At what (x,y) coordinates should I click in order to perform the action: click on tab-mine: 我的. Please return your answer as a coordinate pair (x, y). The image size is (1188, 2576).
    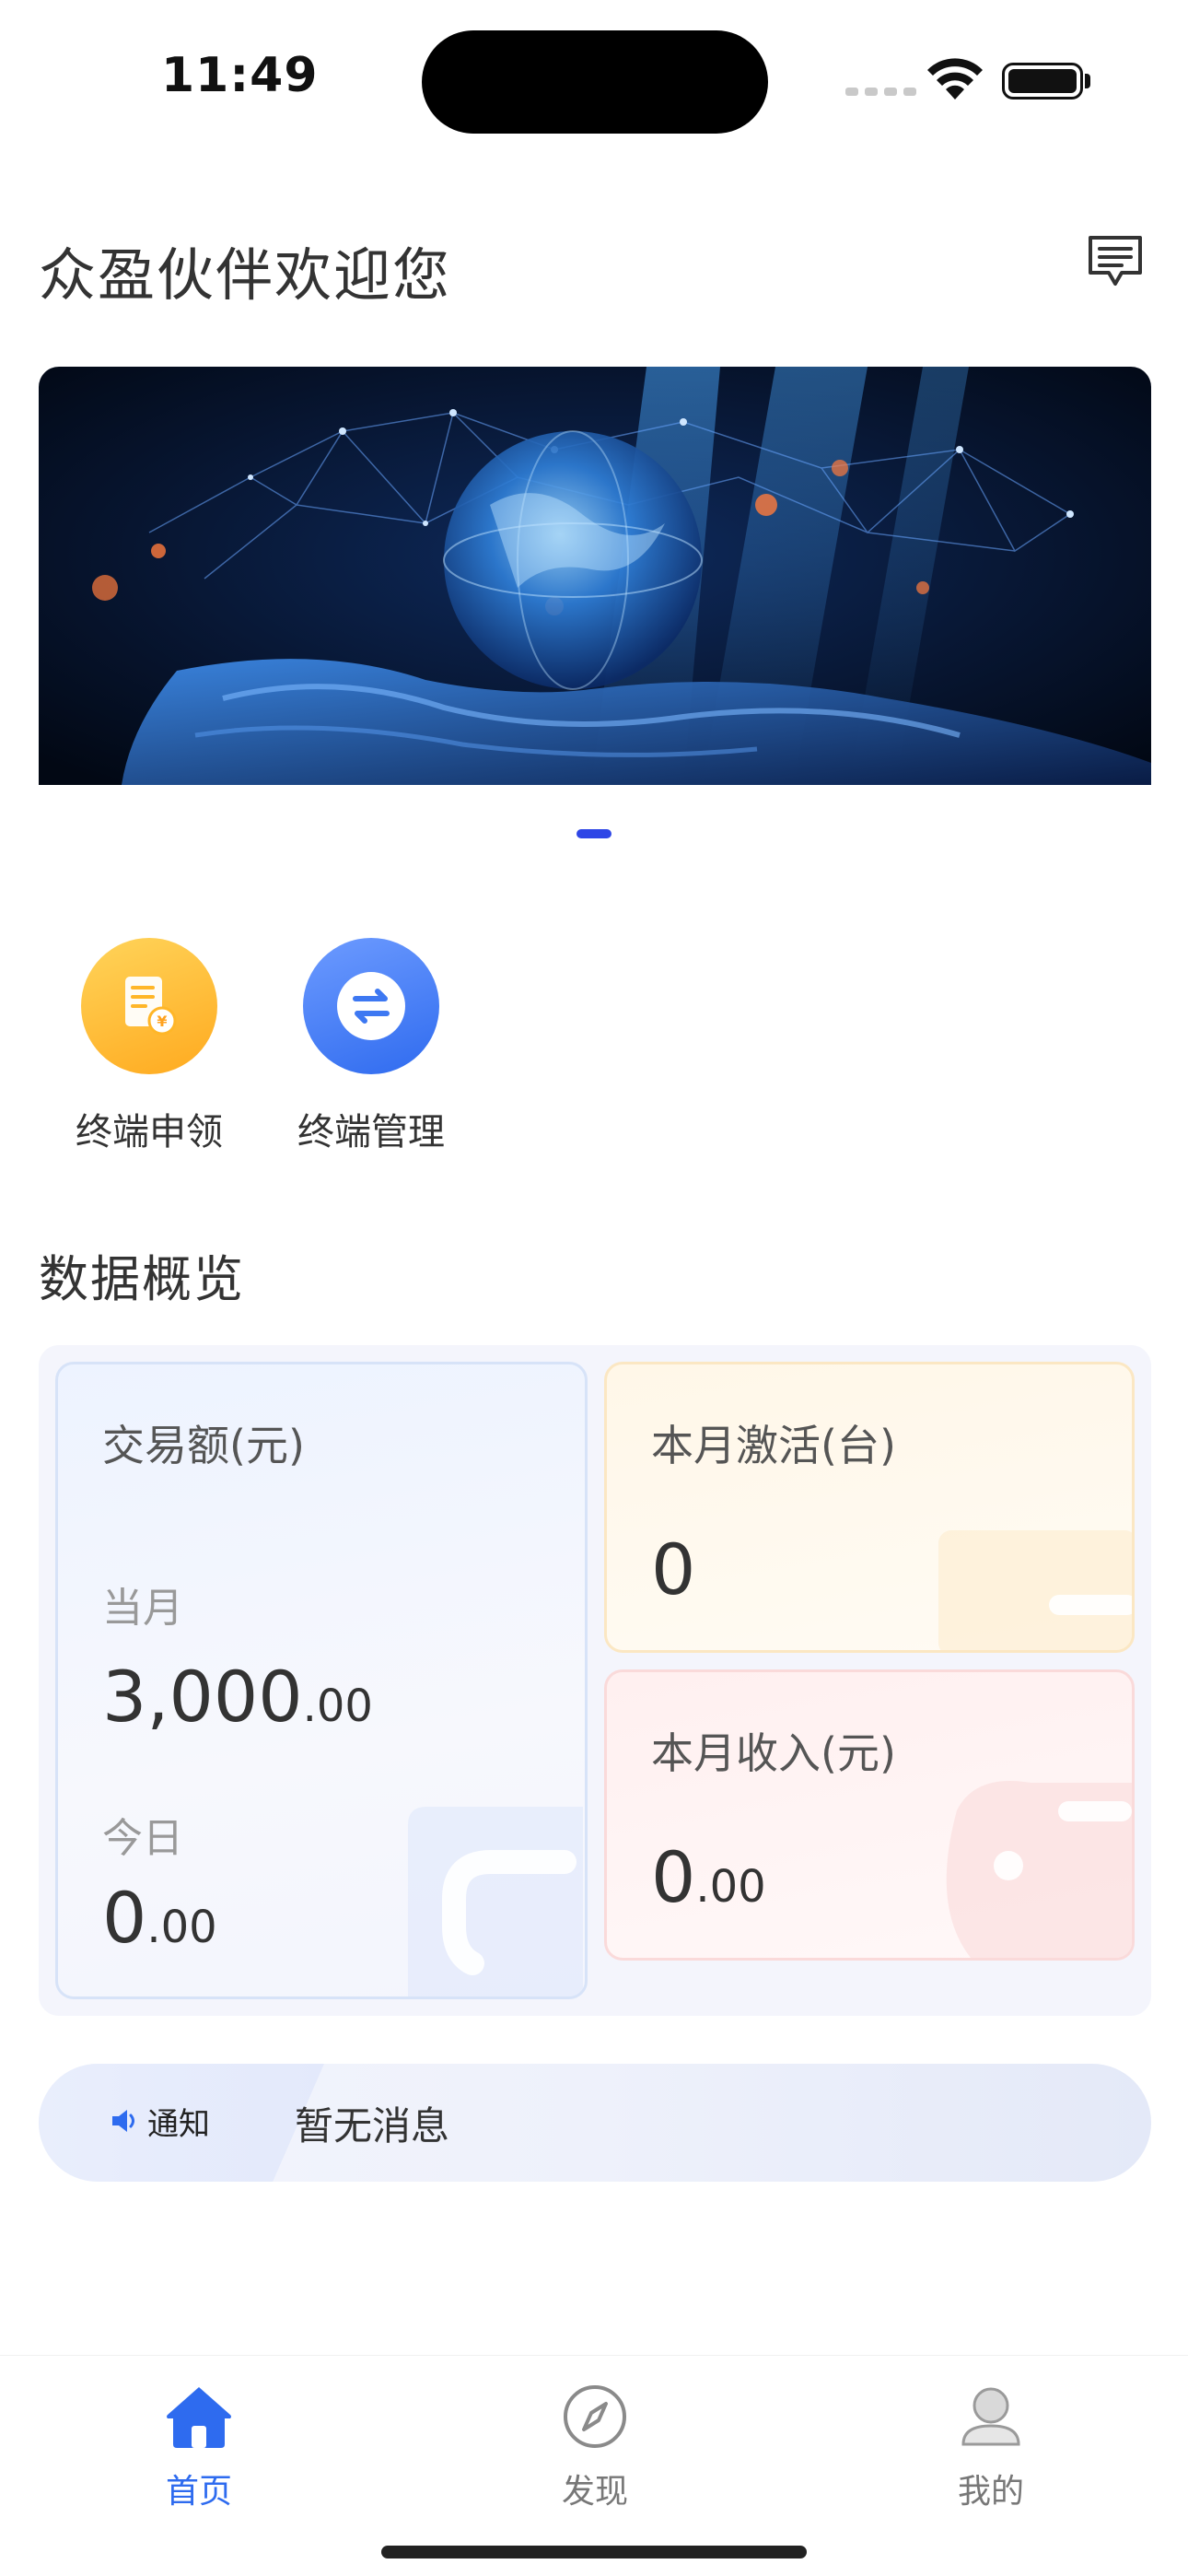
    Looking at the image, I should click on (991, 2447).